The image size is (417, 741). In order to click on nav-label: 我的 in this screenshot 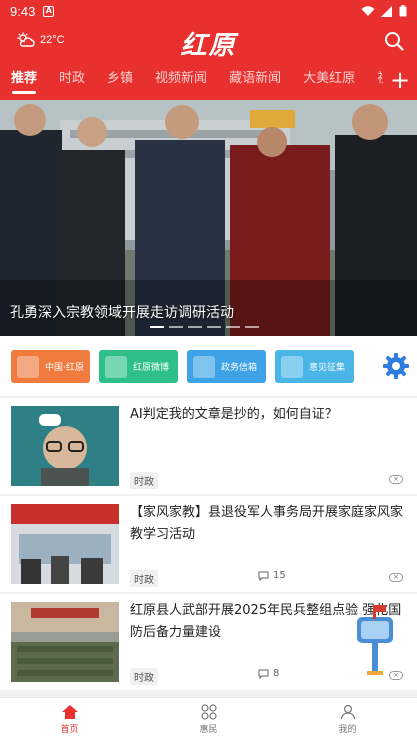, I will do `click(347, 730)`.